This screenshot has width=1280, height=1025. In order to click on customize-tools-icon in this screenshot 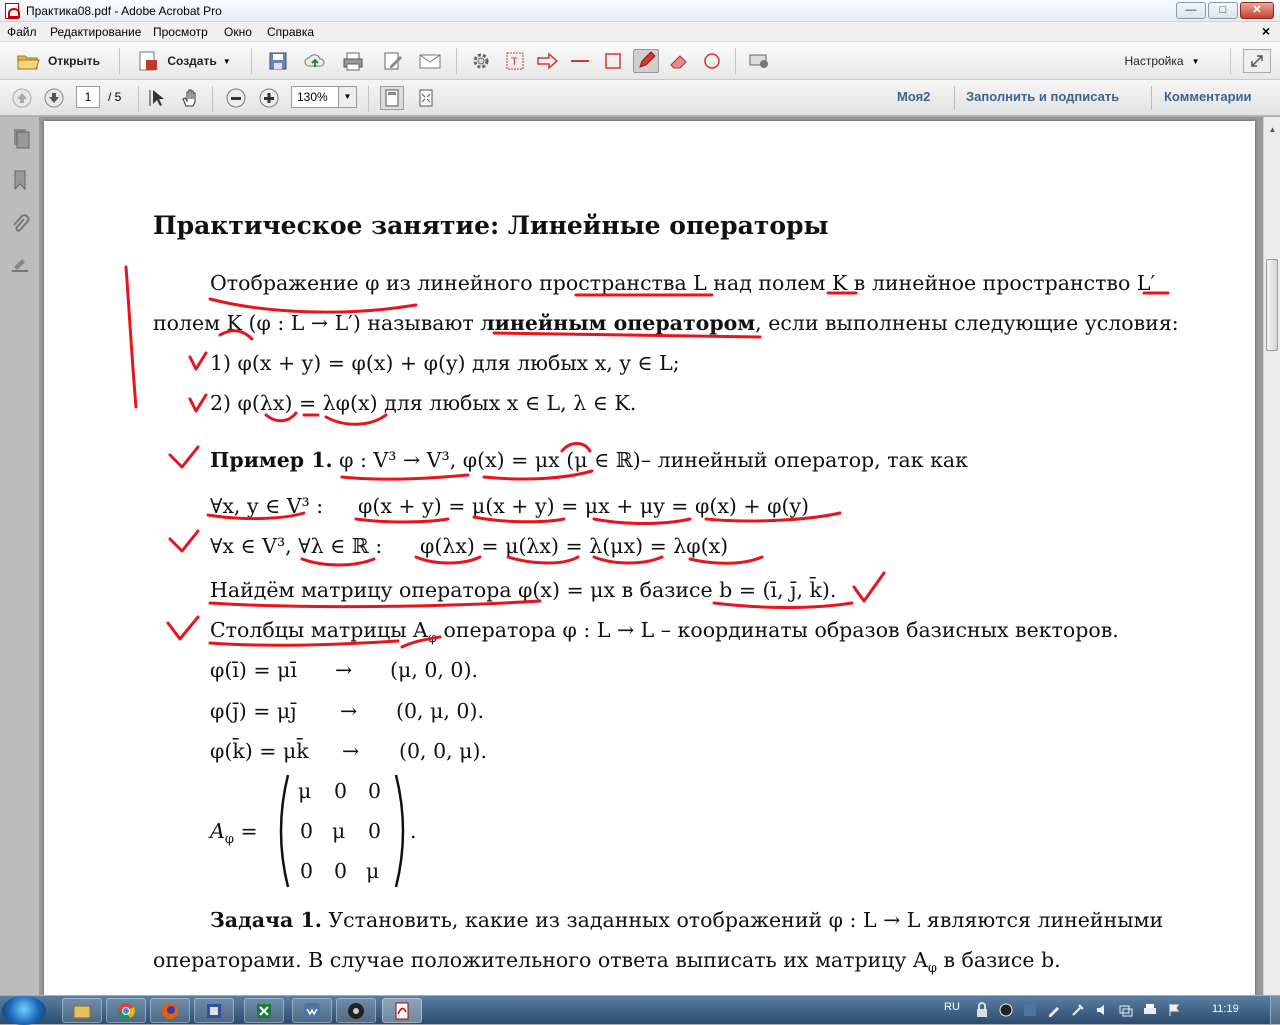, I will do `click(759, 61)`.